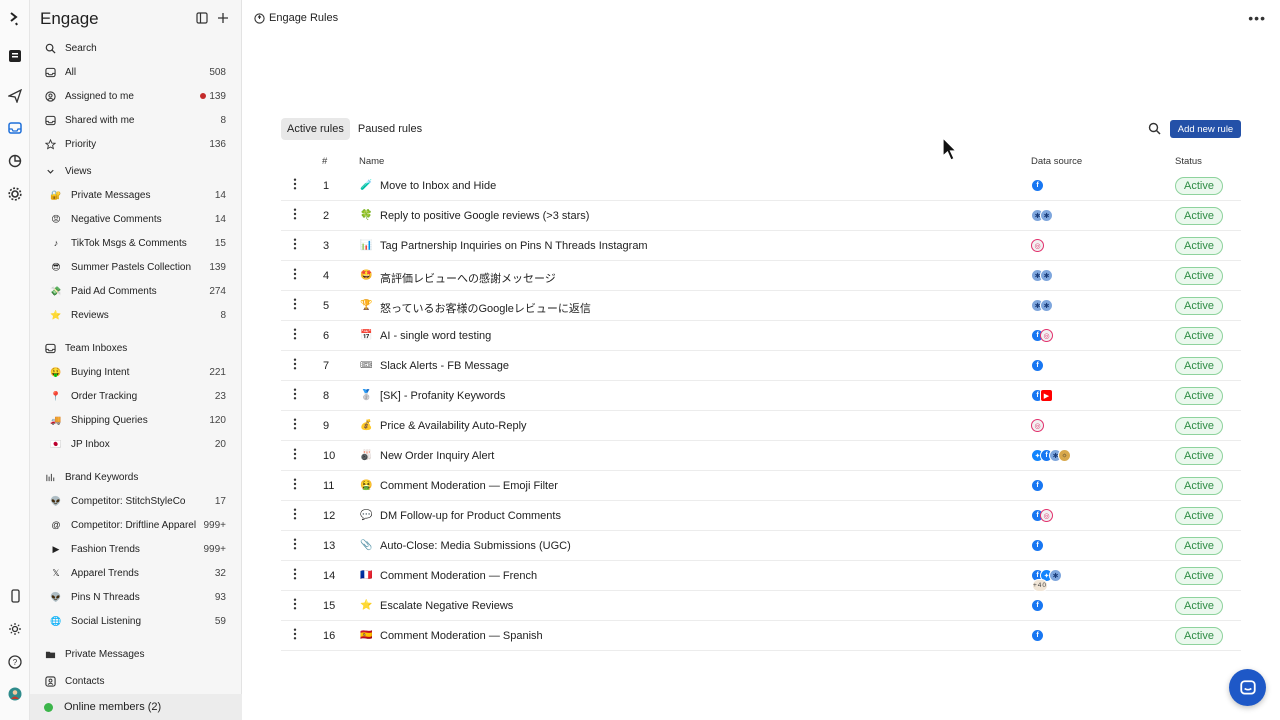  Describe the element at coordinates (1205, 129) in the screenshot. I see `add-new-rule-button: Add new rule` at that location.